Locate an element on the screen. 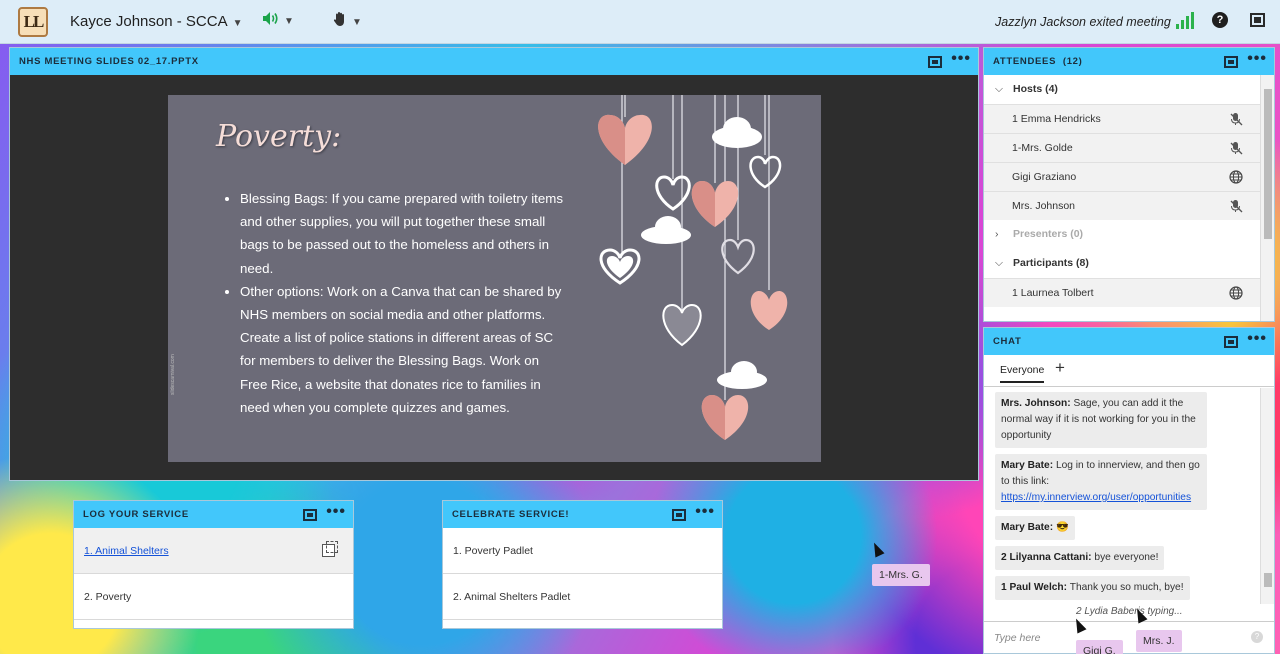 The width and height of the screenshot is (1280, 654). attendee-row: 1 Laurnea Tolbert is located at coordinates (1123, 292).